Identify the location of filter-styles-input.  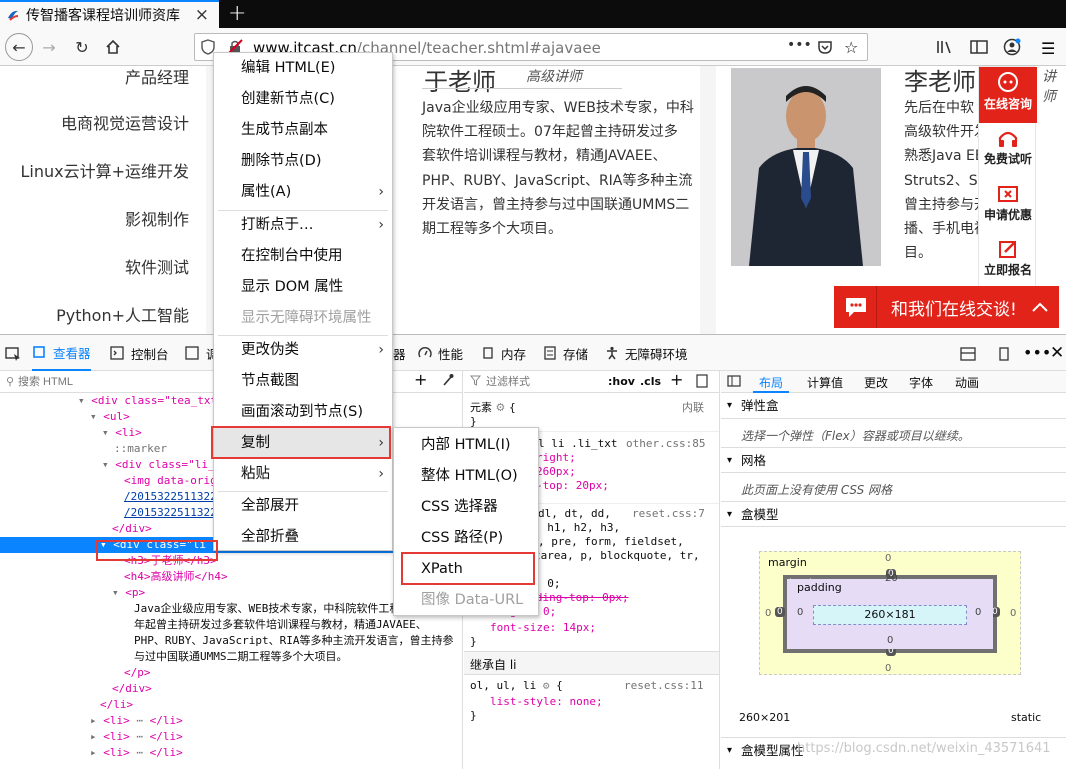
(541, 382).